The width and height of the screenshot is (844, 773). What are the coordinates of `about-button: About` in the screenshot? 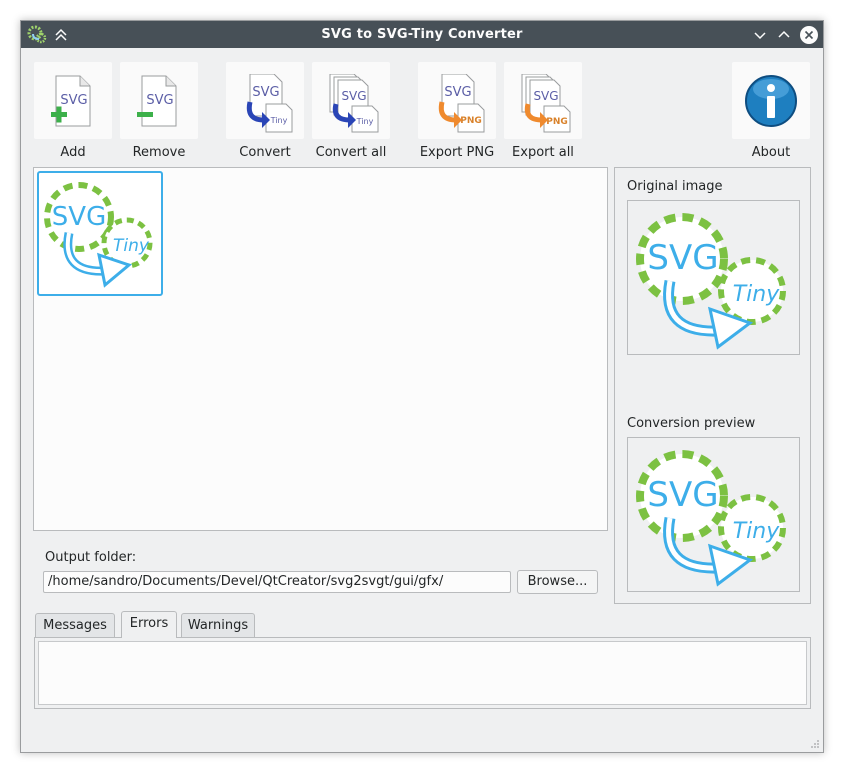 It's located at (771, 111).